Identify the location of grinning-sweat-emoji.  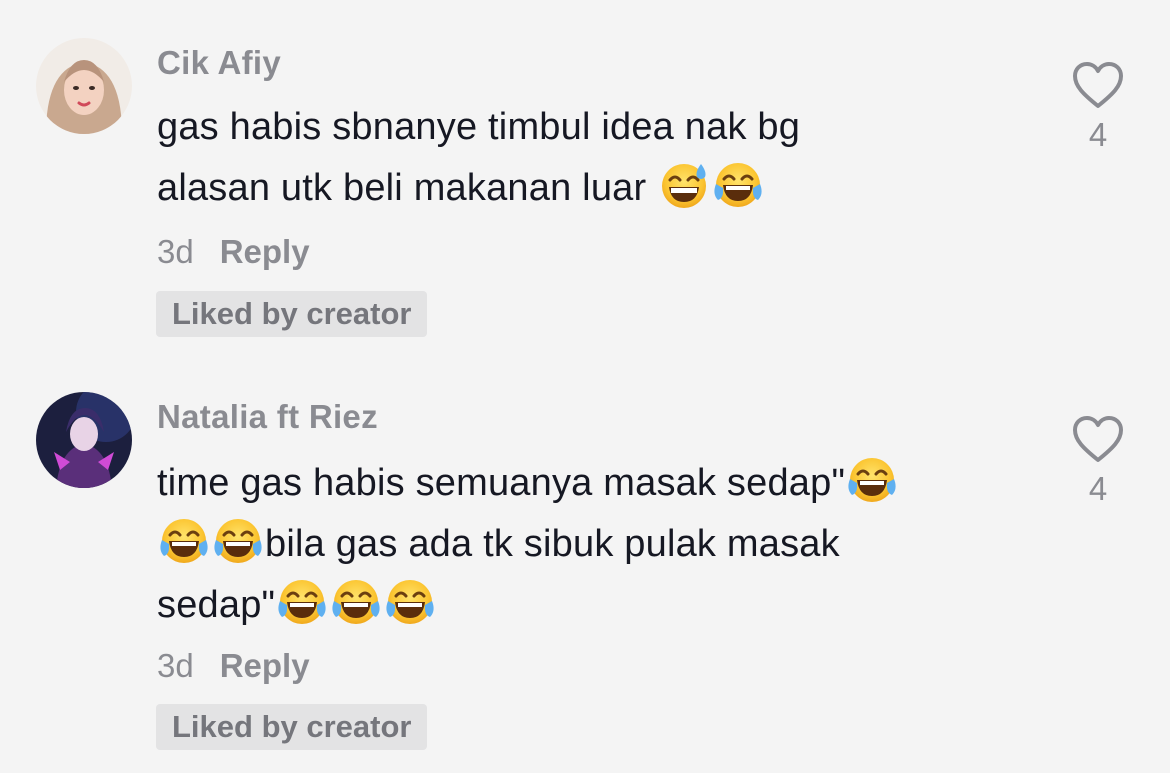
(684, 185).